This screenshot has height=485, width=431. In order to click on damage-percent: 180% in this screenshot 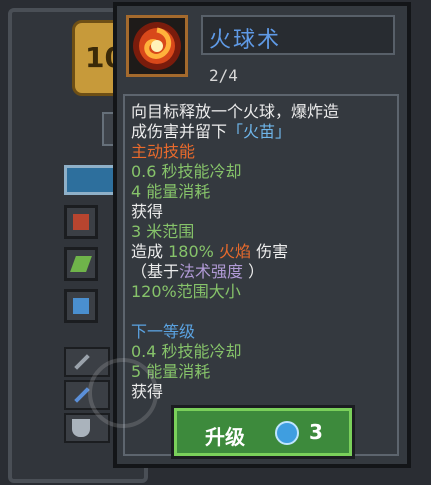, I will do `click(191, 251)`.